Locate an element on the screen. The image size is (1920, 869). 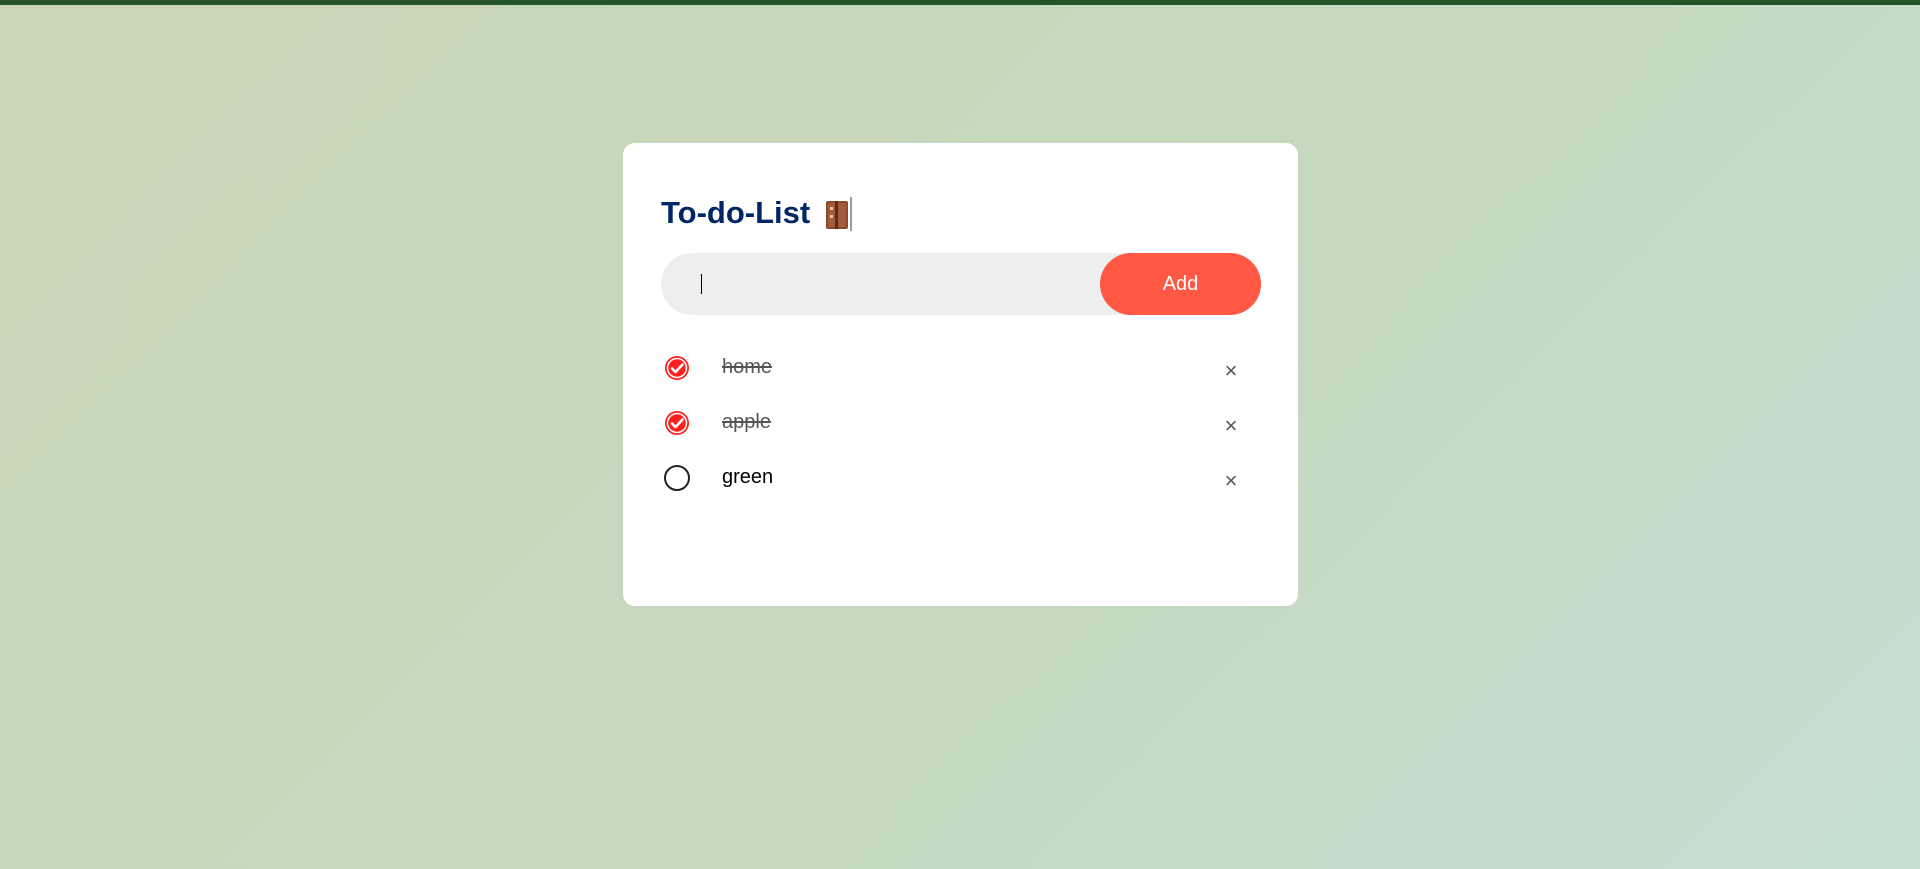
task-input is located at coordinates (881, 284).